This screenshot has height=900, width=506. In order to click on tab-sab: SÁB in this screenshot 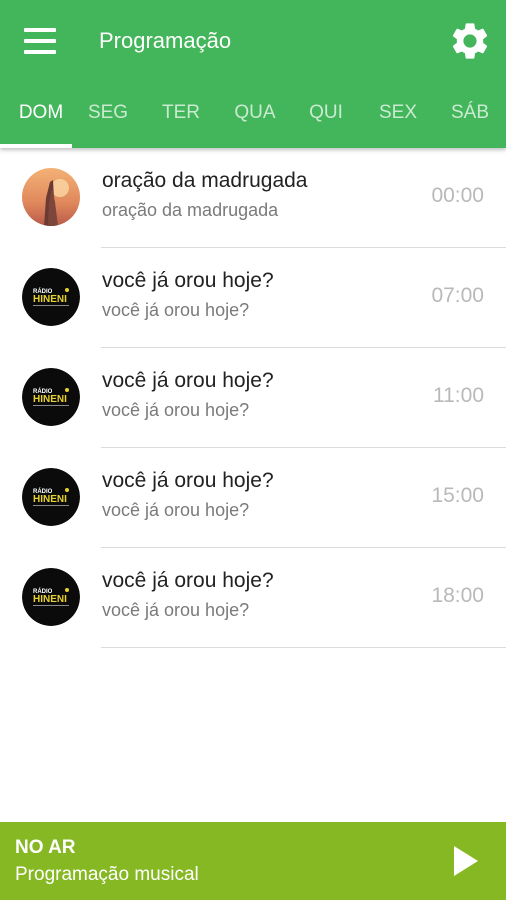, I will do `click(470, 119)`.